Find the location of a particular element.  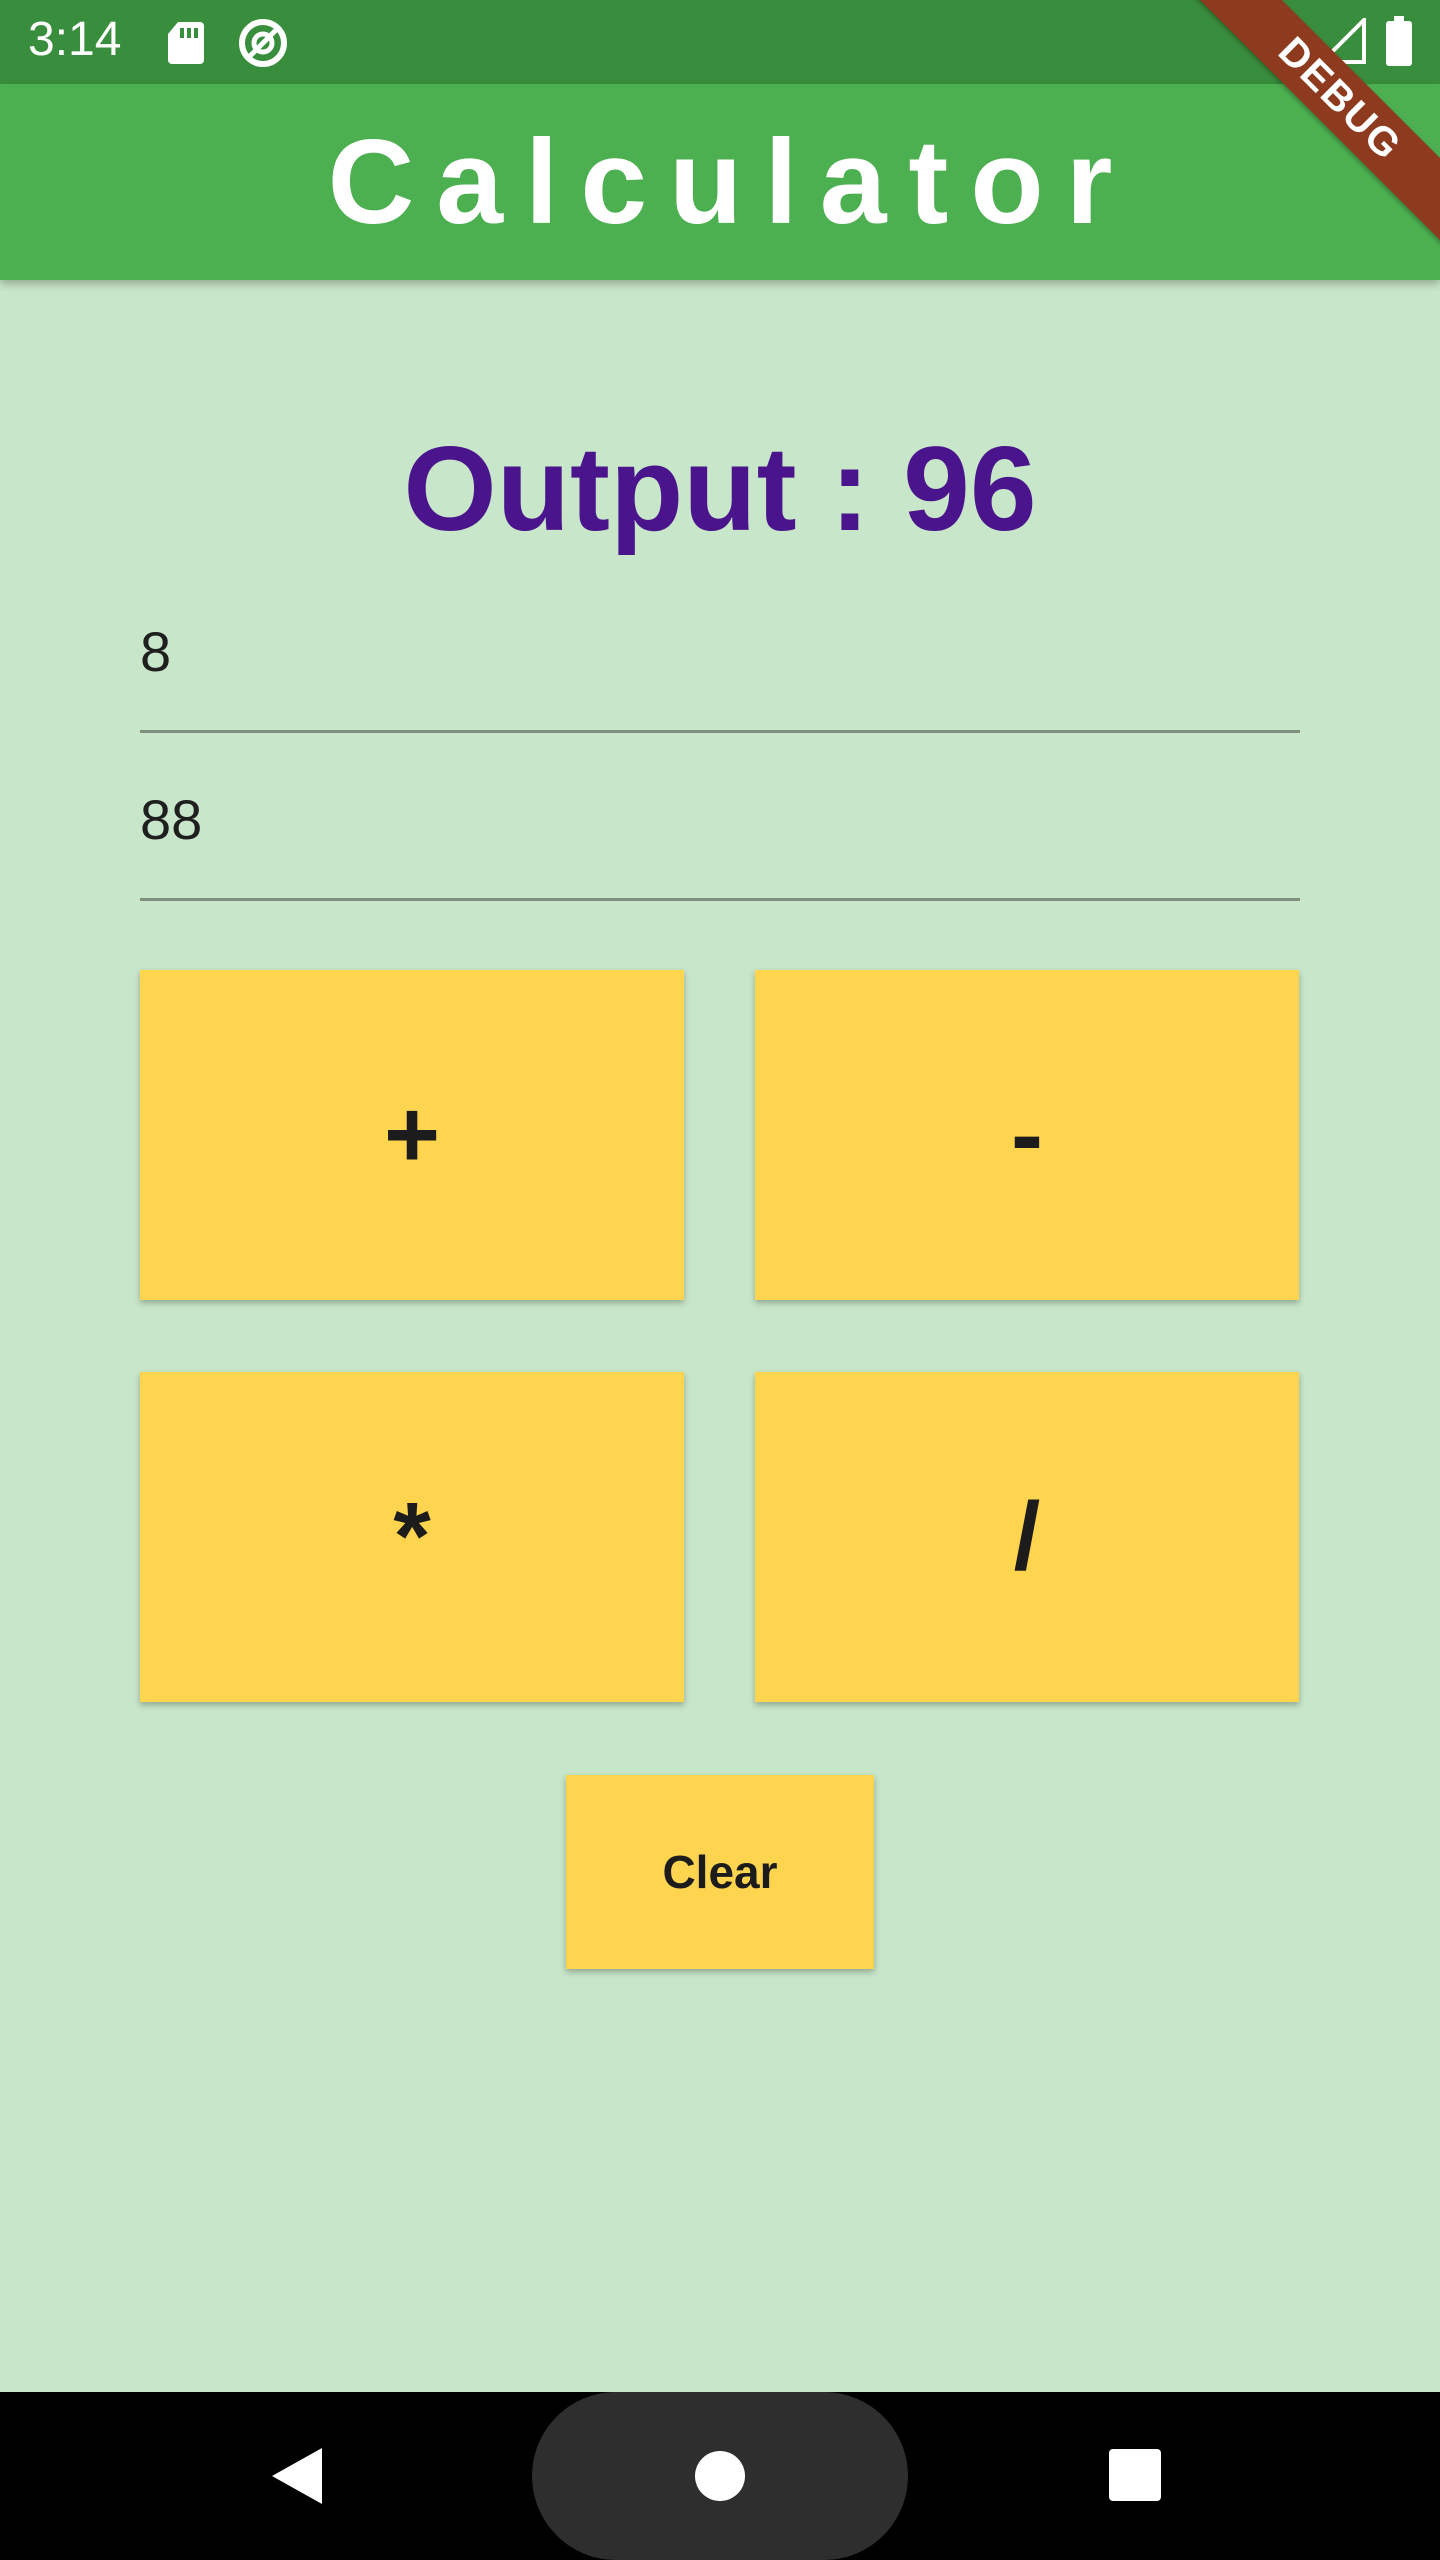

subtract-button: - is located at coordinates (1027, 1135).